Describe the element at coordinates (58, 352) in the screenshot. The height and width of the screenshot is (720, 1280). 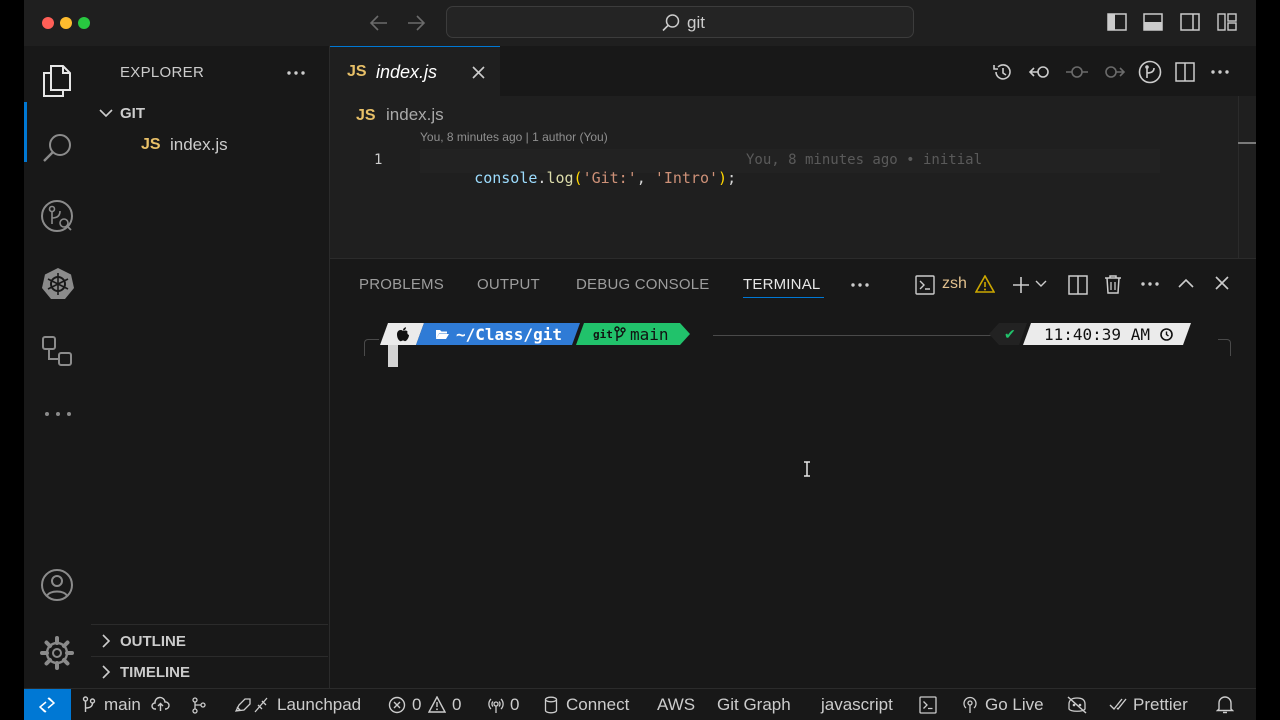
I see `remote-explorer-icon` at that location.